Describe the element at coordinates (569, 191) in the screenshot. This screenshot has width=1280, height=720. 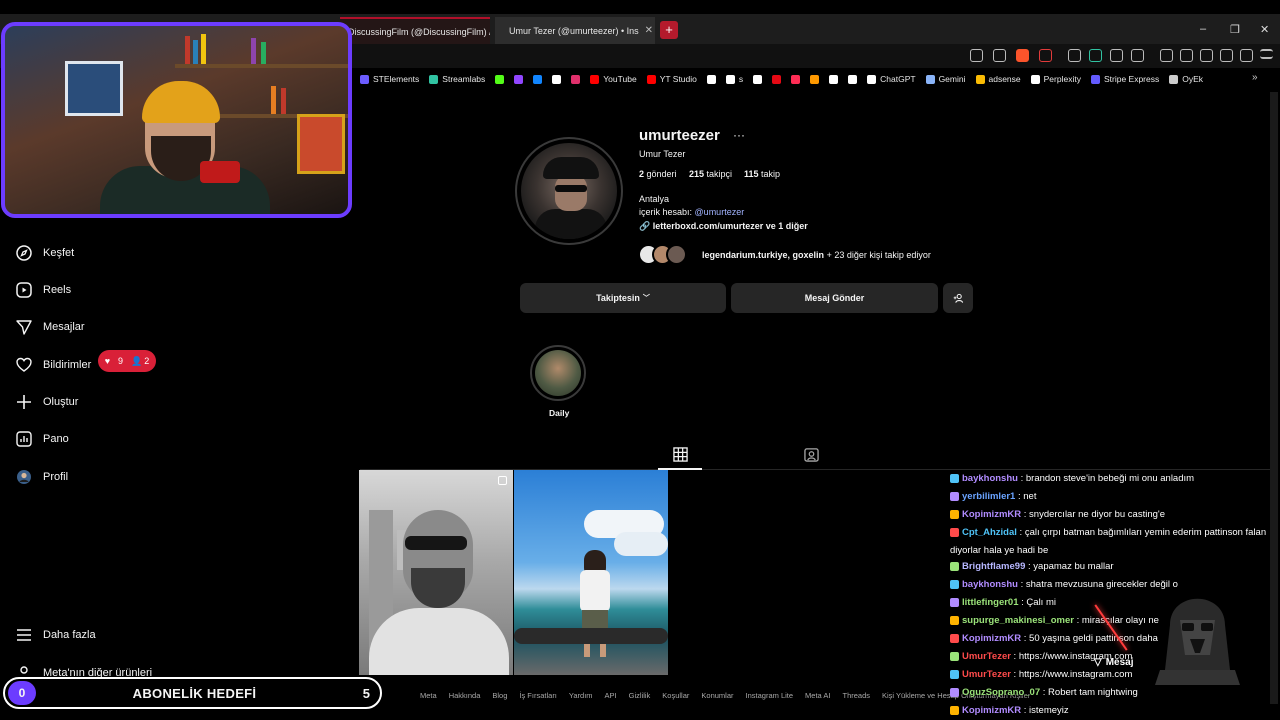
I see `profile-avatar` at that location.